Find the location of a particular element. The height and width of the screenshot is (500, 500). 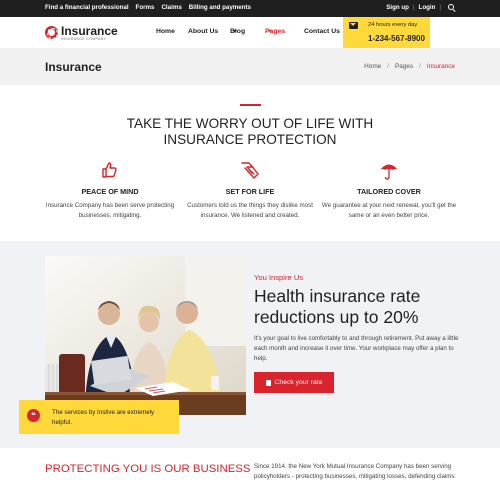

breadcrumb-home: Home is located at coordinates (372, 66).